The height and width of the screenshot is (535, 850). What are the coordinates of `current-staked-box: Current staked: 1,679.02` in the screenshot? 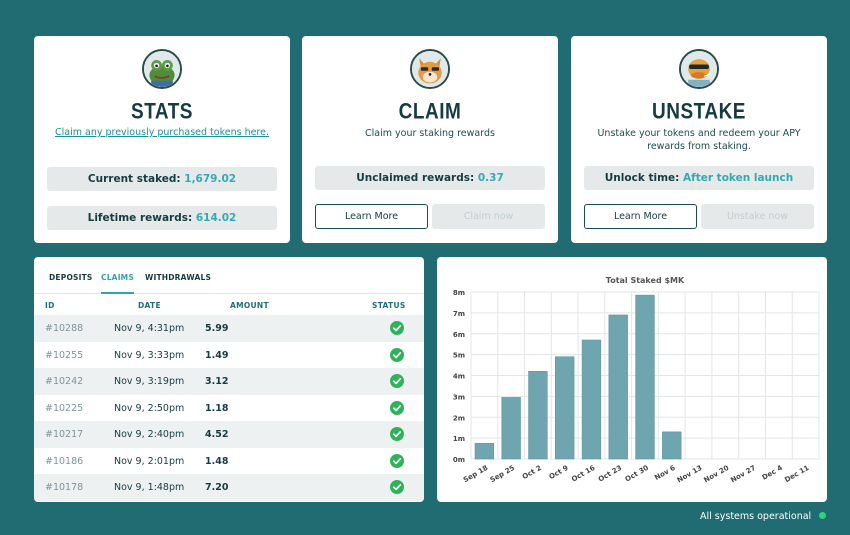 It's located at (162, 179).